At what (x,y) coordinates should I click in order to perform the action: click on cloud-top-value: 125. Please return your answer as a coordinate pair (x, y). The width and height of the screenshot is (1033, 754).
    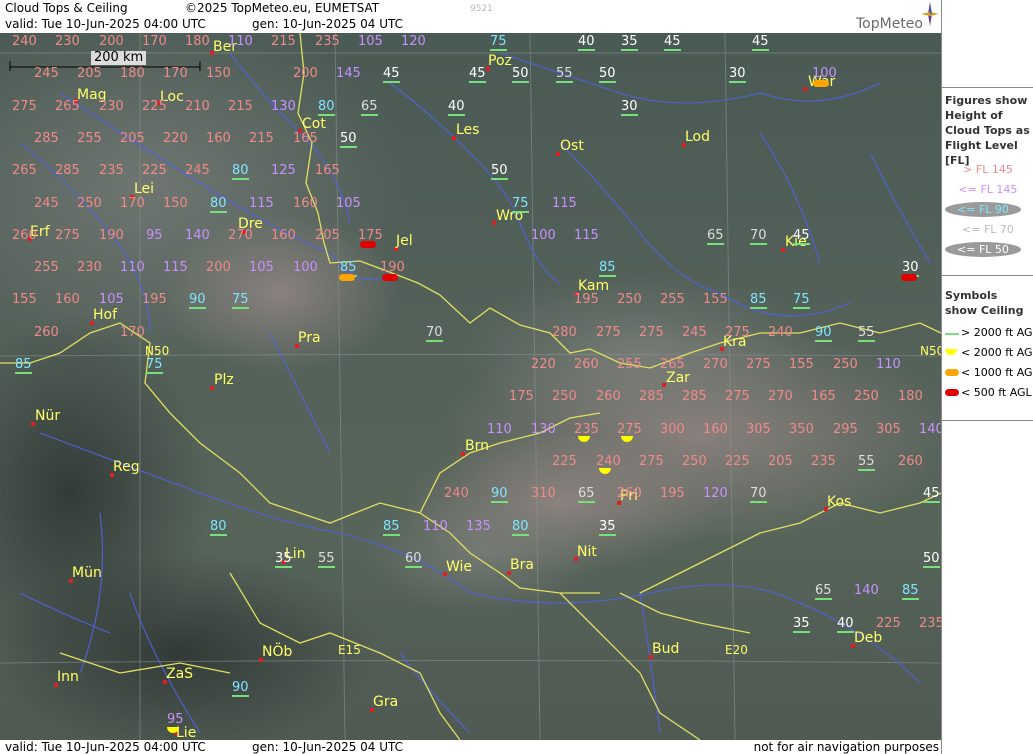
    Looking at the image, I should click on (283, 170).